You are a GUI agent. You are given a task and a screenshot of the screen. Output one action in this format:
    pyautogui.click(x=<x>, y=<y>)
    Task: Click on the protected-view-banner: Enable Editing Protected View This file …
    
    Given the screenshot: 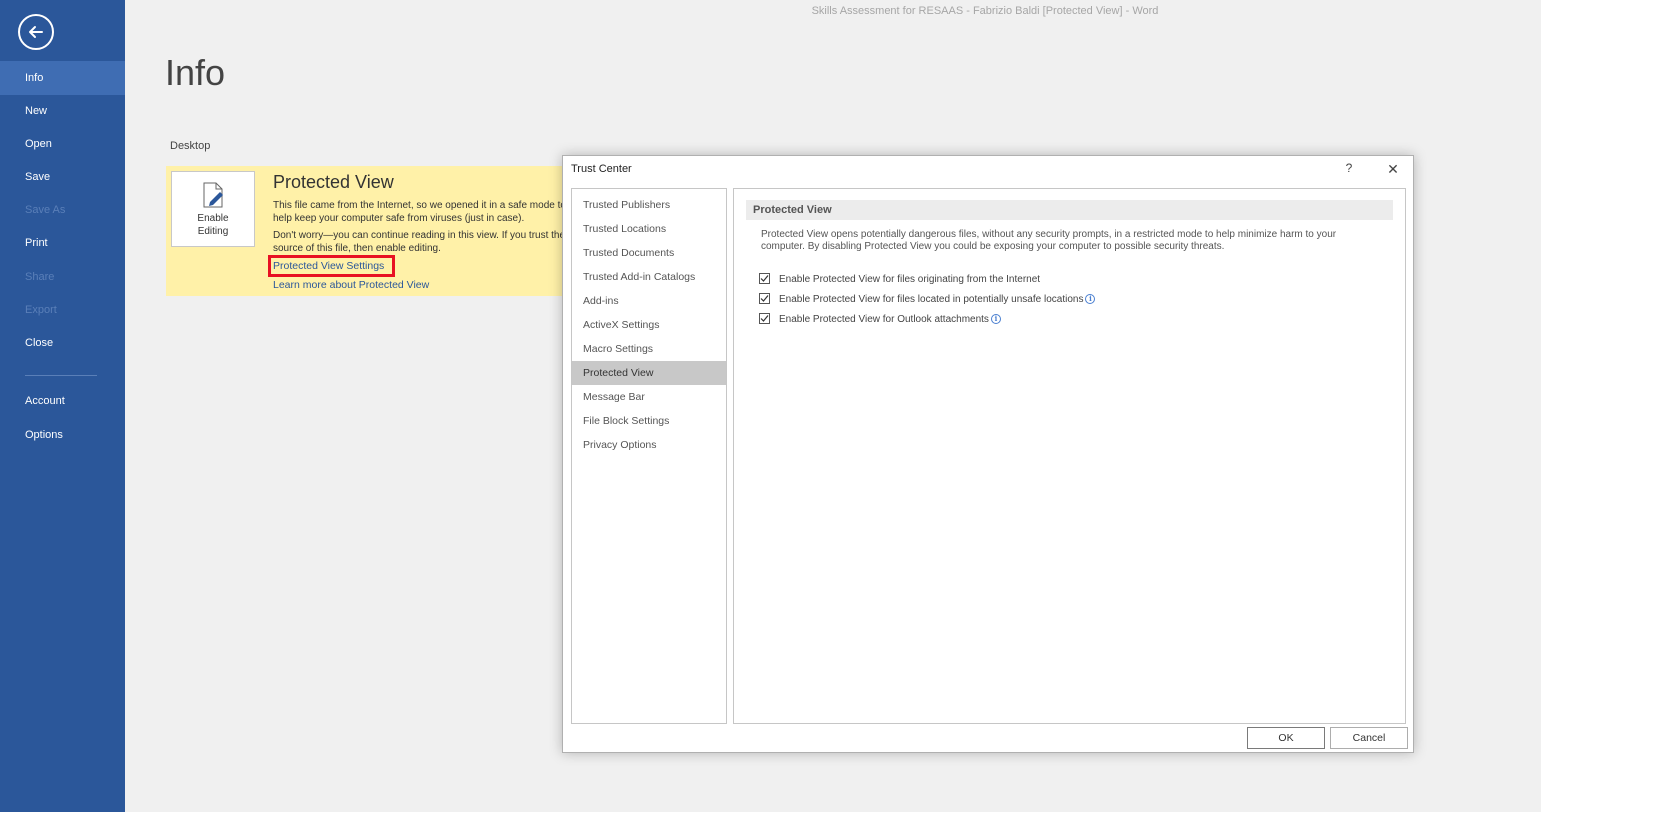 What is the action you would take?
    pyautogui.click(x=366, y=231)
    